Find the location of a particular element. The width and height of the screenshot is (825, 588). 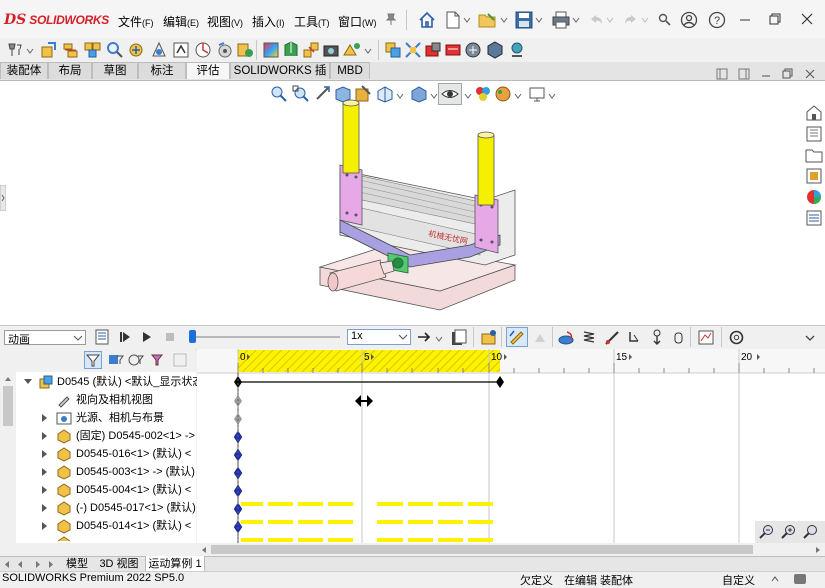

tree-row-views: 视向及相机视图 is located at coordinates (98, 400).